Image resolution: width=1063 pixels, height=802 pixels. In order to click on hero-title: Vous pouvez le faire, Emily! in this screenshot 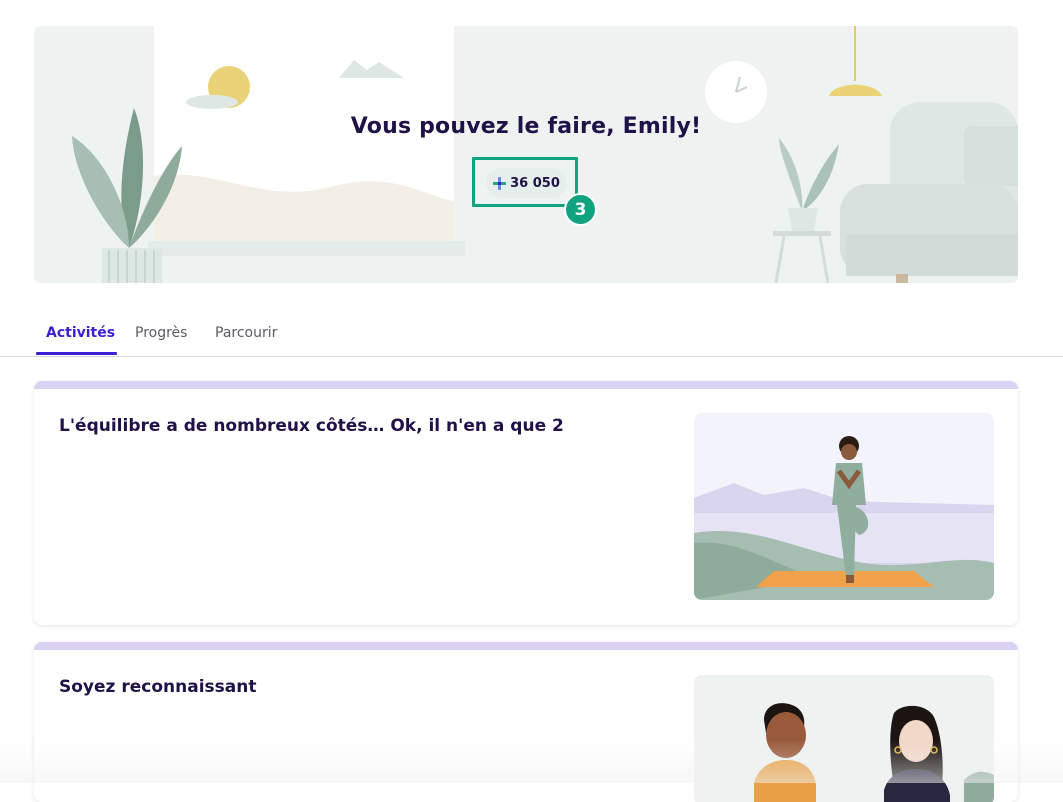, I will do `click(526, 126)`.